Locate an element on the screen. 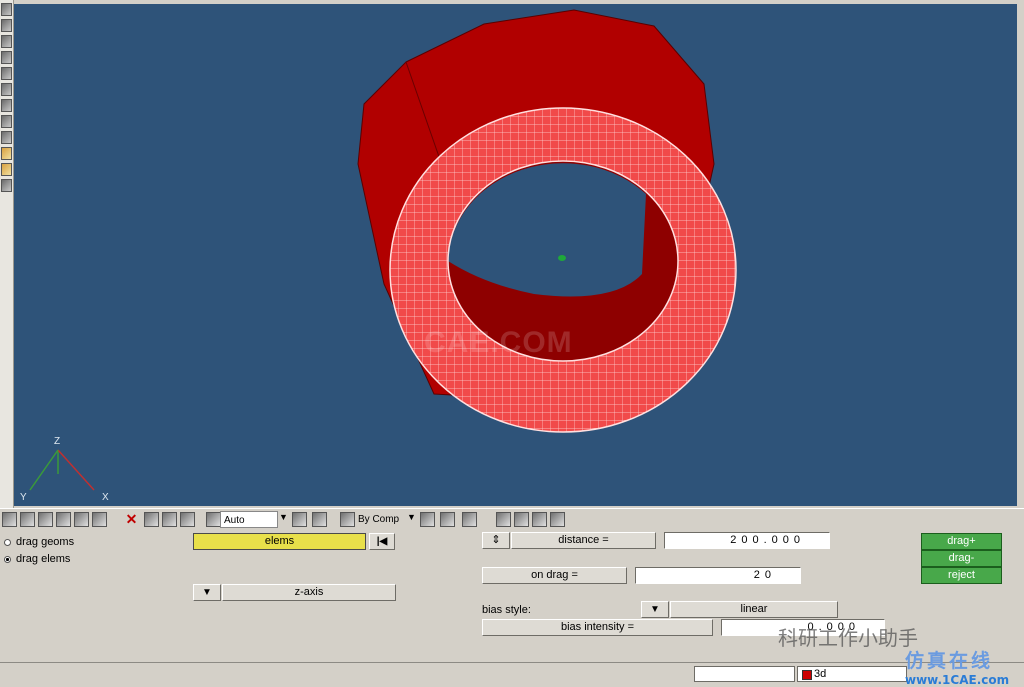 This screenshot has height=687, width=1024. direction-dropdown-button: ▼ is located at coordinates (207, 592).